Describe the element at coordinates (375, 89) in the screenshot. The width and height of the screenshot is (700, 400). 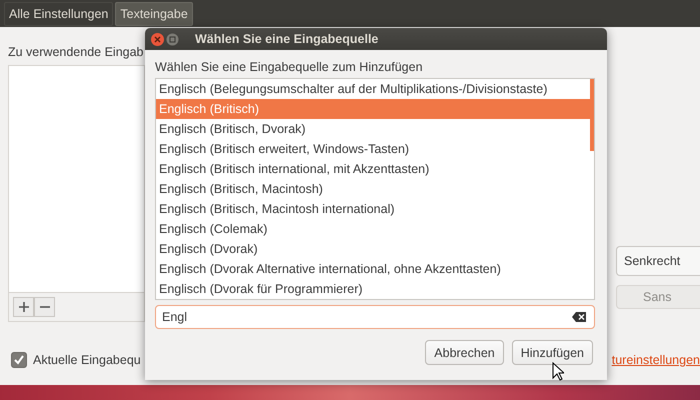
I see `list-item: Englisch (Belegungsumschalter auf der Multiplikations-/Divisionstaste)` at that location.